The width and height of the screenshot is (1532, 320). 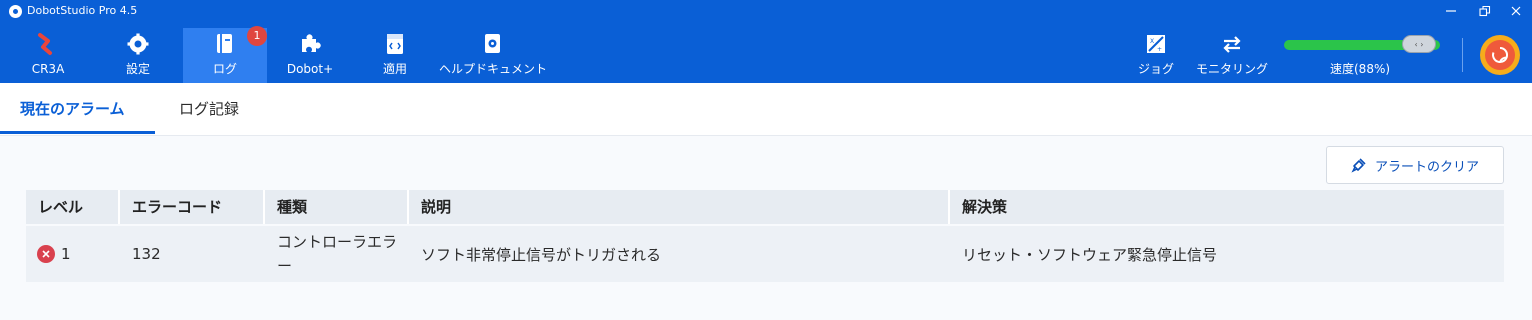 I want to click on power-button, so click(x=1500, y=55).